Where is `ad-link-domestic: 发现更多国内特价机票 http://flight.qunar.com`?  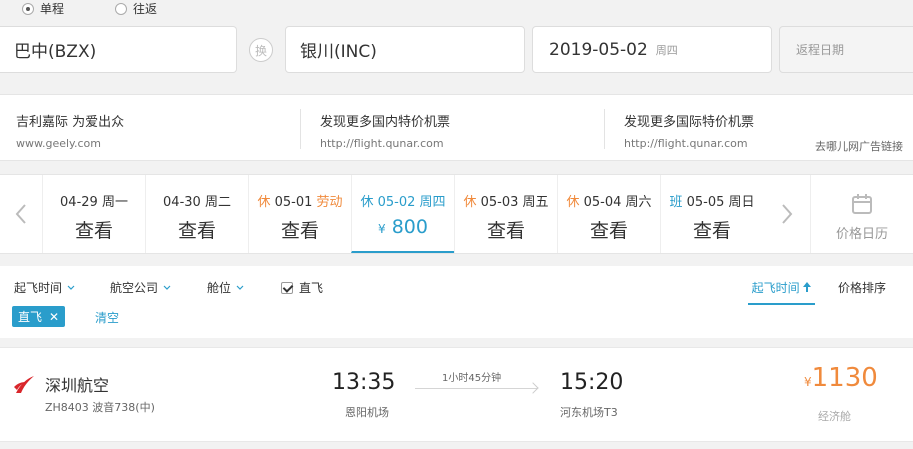
ad-link-domestic: 发现更多国内特价机票 http://flight.qunar.com is located at coordinates (385, 130).